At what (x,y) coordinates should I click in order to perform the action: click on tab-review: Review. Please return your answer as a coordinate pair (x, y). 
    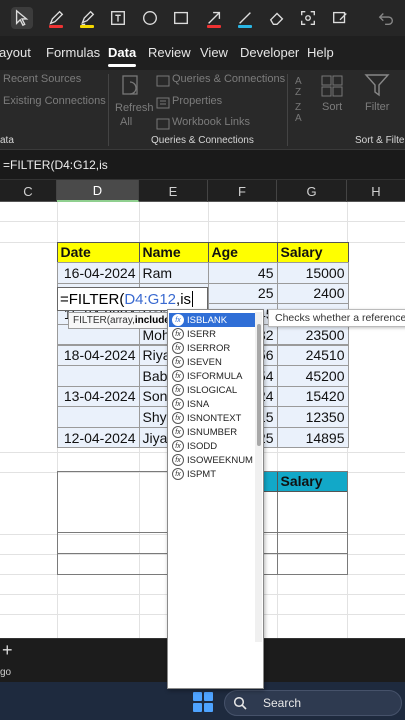
    Looking at the image, I should click on (169, 52).